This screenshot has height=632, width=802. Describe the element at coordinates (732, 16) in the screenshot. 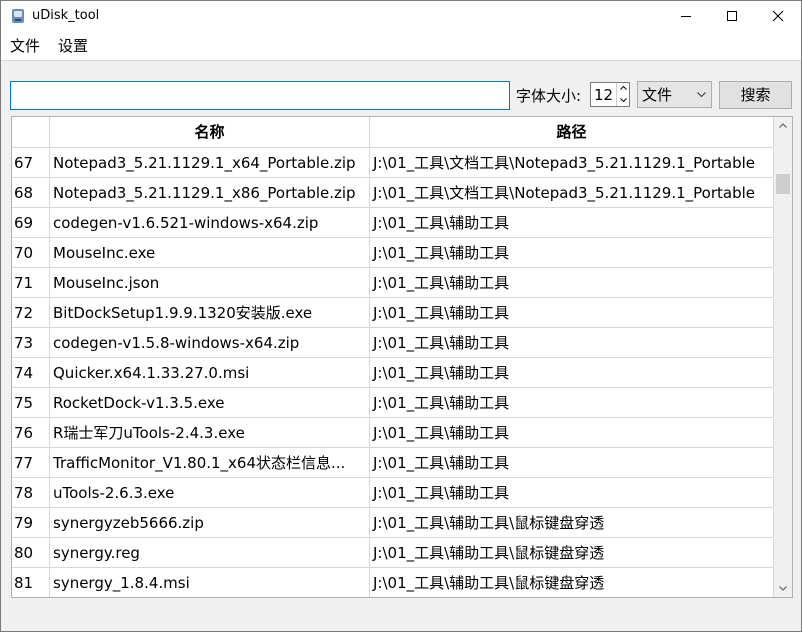

I see `maximize-button` at that location.